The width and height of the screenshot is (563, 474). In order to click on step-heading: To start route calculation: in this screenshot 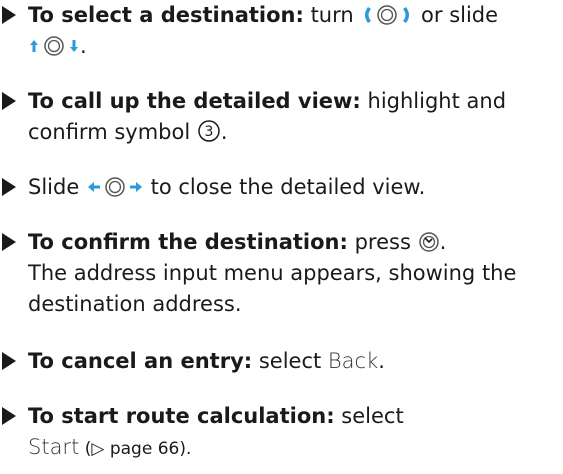, I will do `click(181, 416)`.